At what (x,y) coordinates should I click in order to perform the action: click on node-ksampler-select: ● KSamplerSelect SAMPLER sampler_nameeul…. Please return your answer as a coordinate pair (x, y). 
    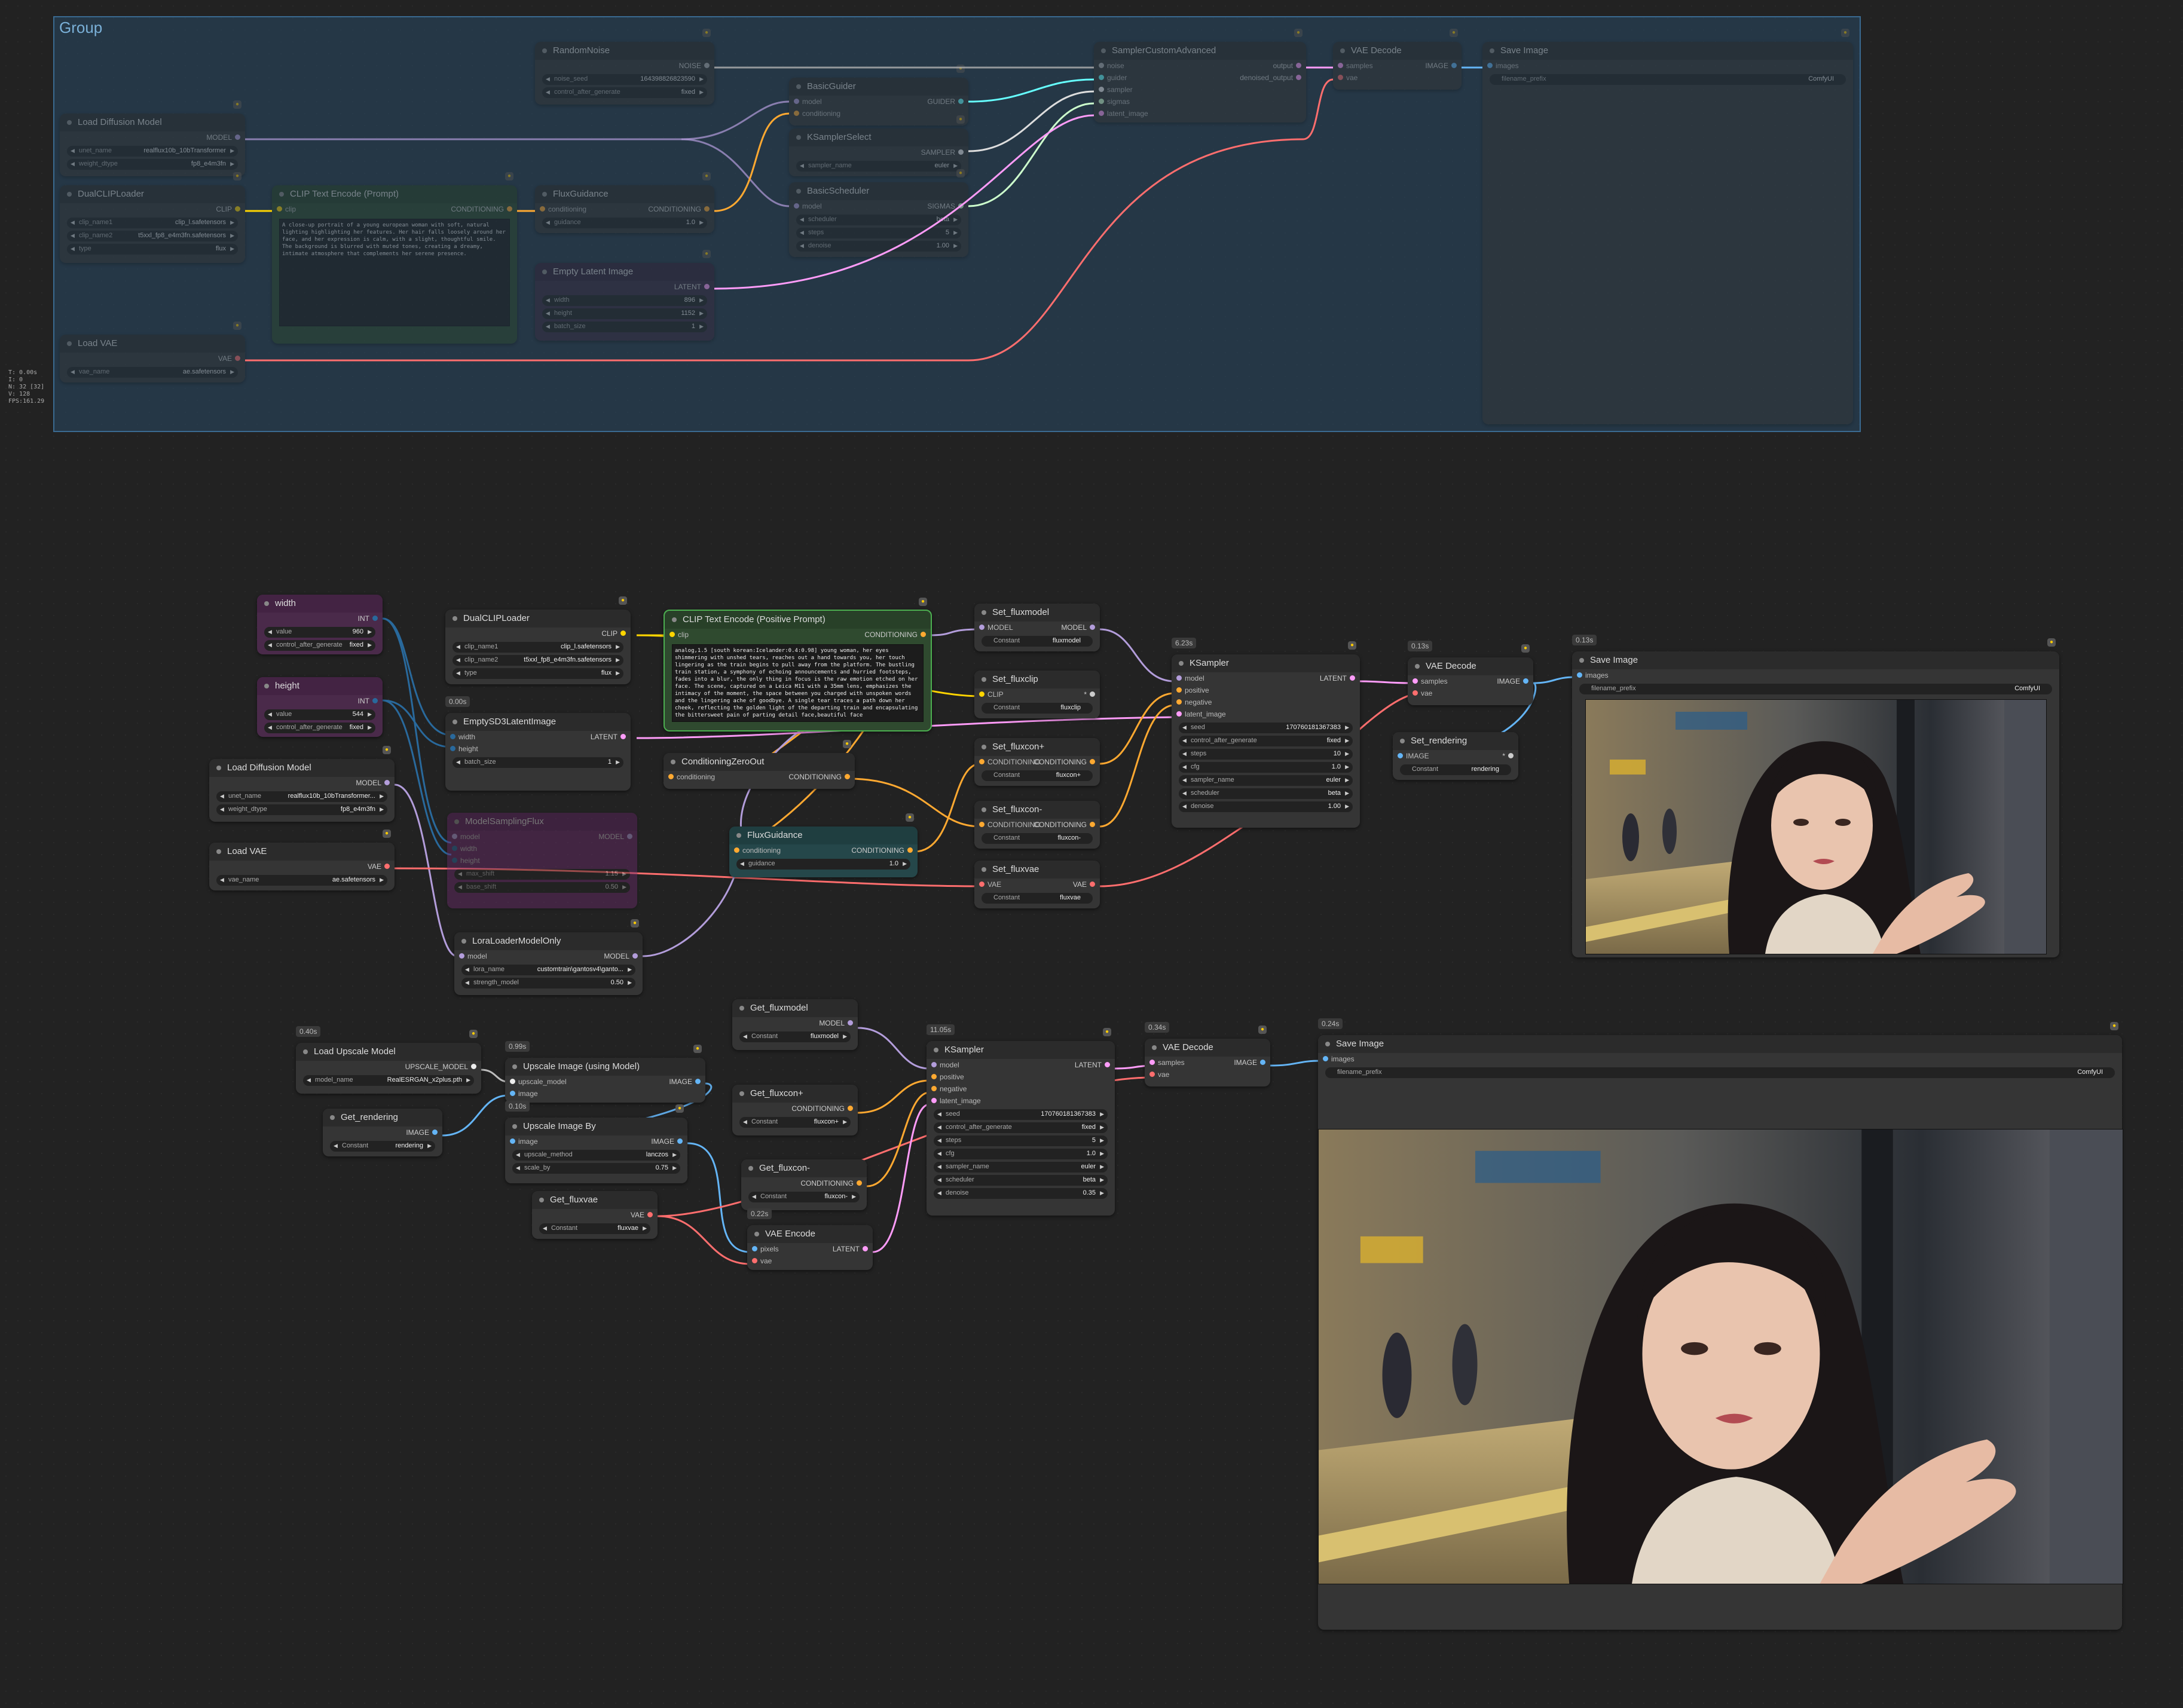
    Looking at the image, I should click on (878, 145).